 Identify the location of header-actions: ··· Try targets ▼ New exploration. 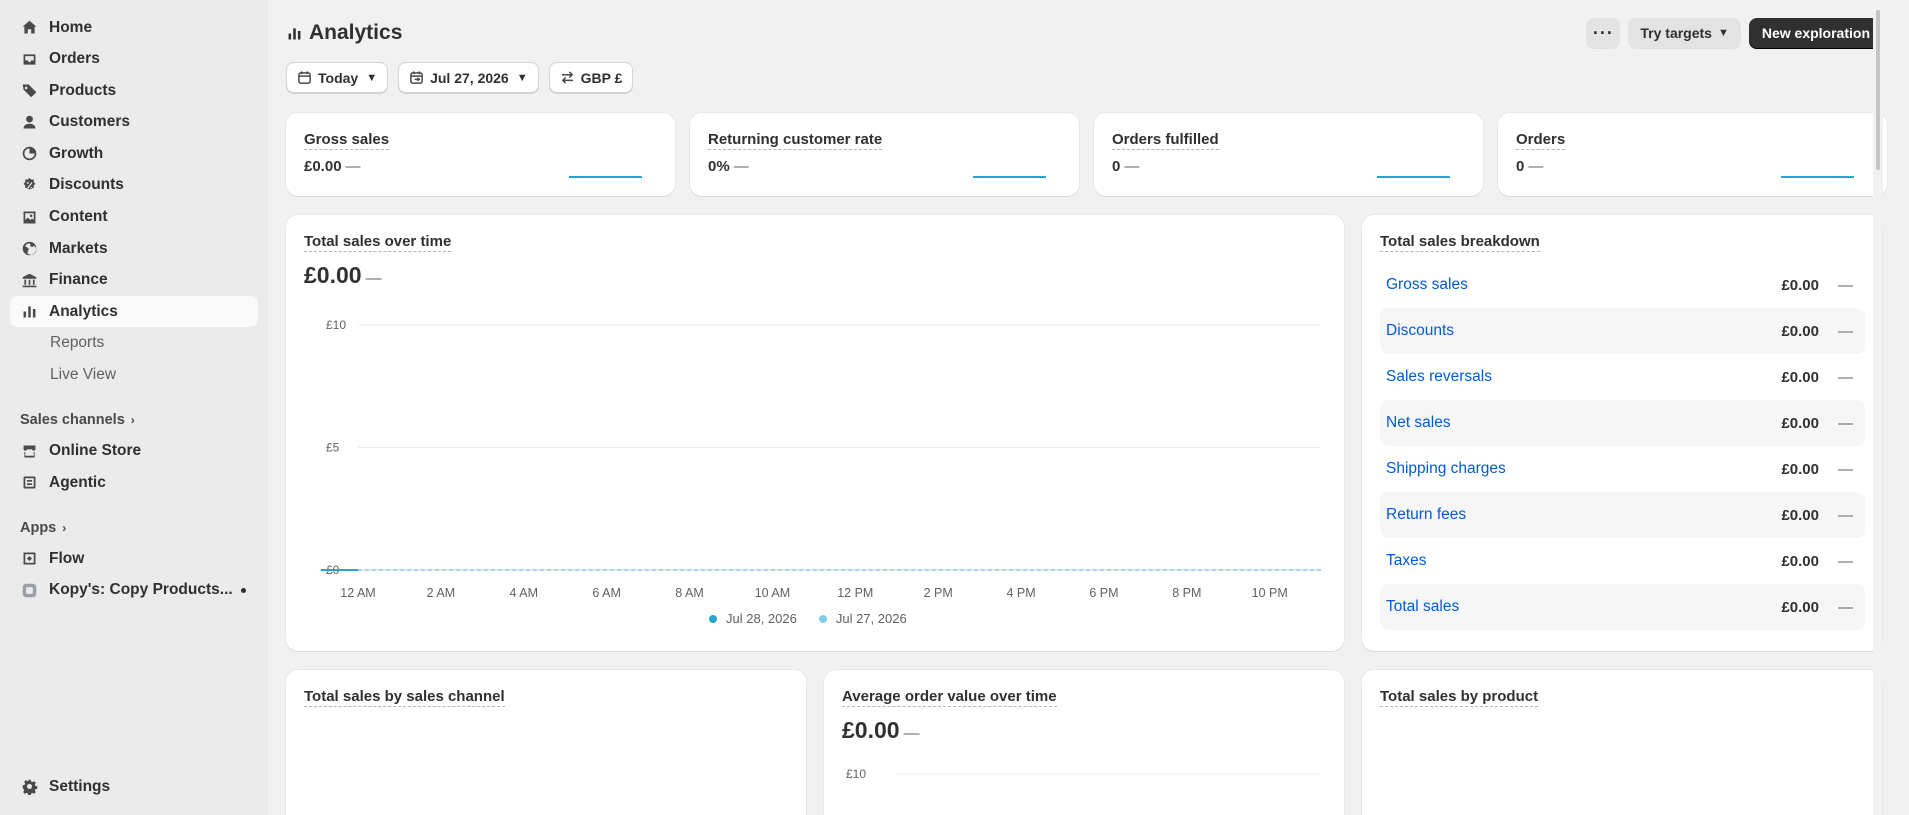
(1734, 33).